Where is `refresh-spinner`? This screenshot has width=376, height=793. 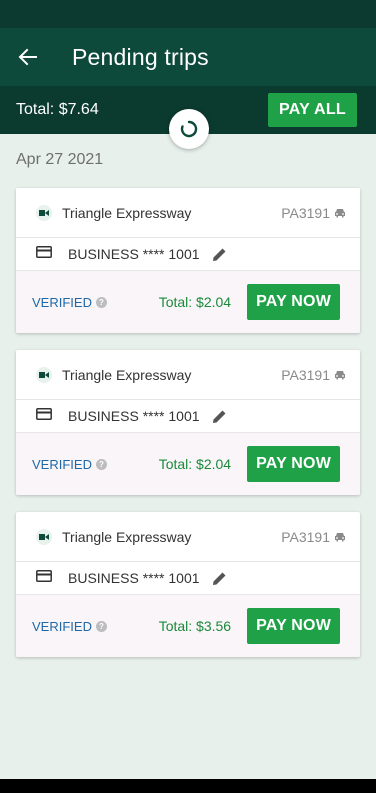 refresh-spinner is located at coordinates (189, 129).